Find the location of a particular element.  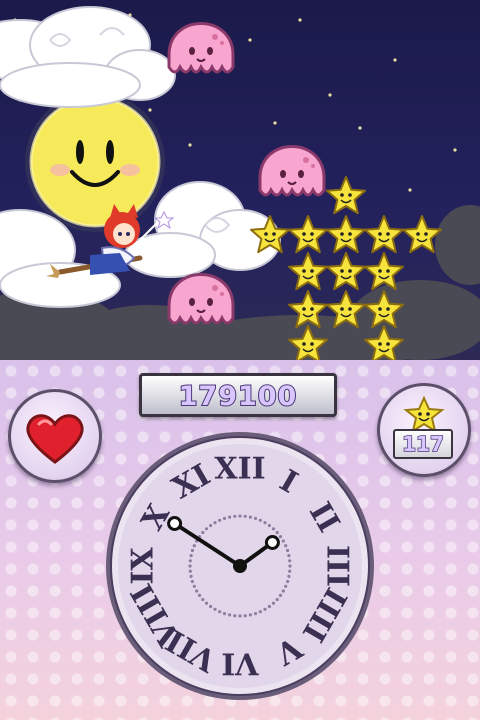

heart-button is located at coordinates (55, 436).